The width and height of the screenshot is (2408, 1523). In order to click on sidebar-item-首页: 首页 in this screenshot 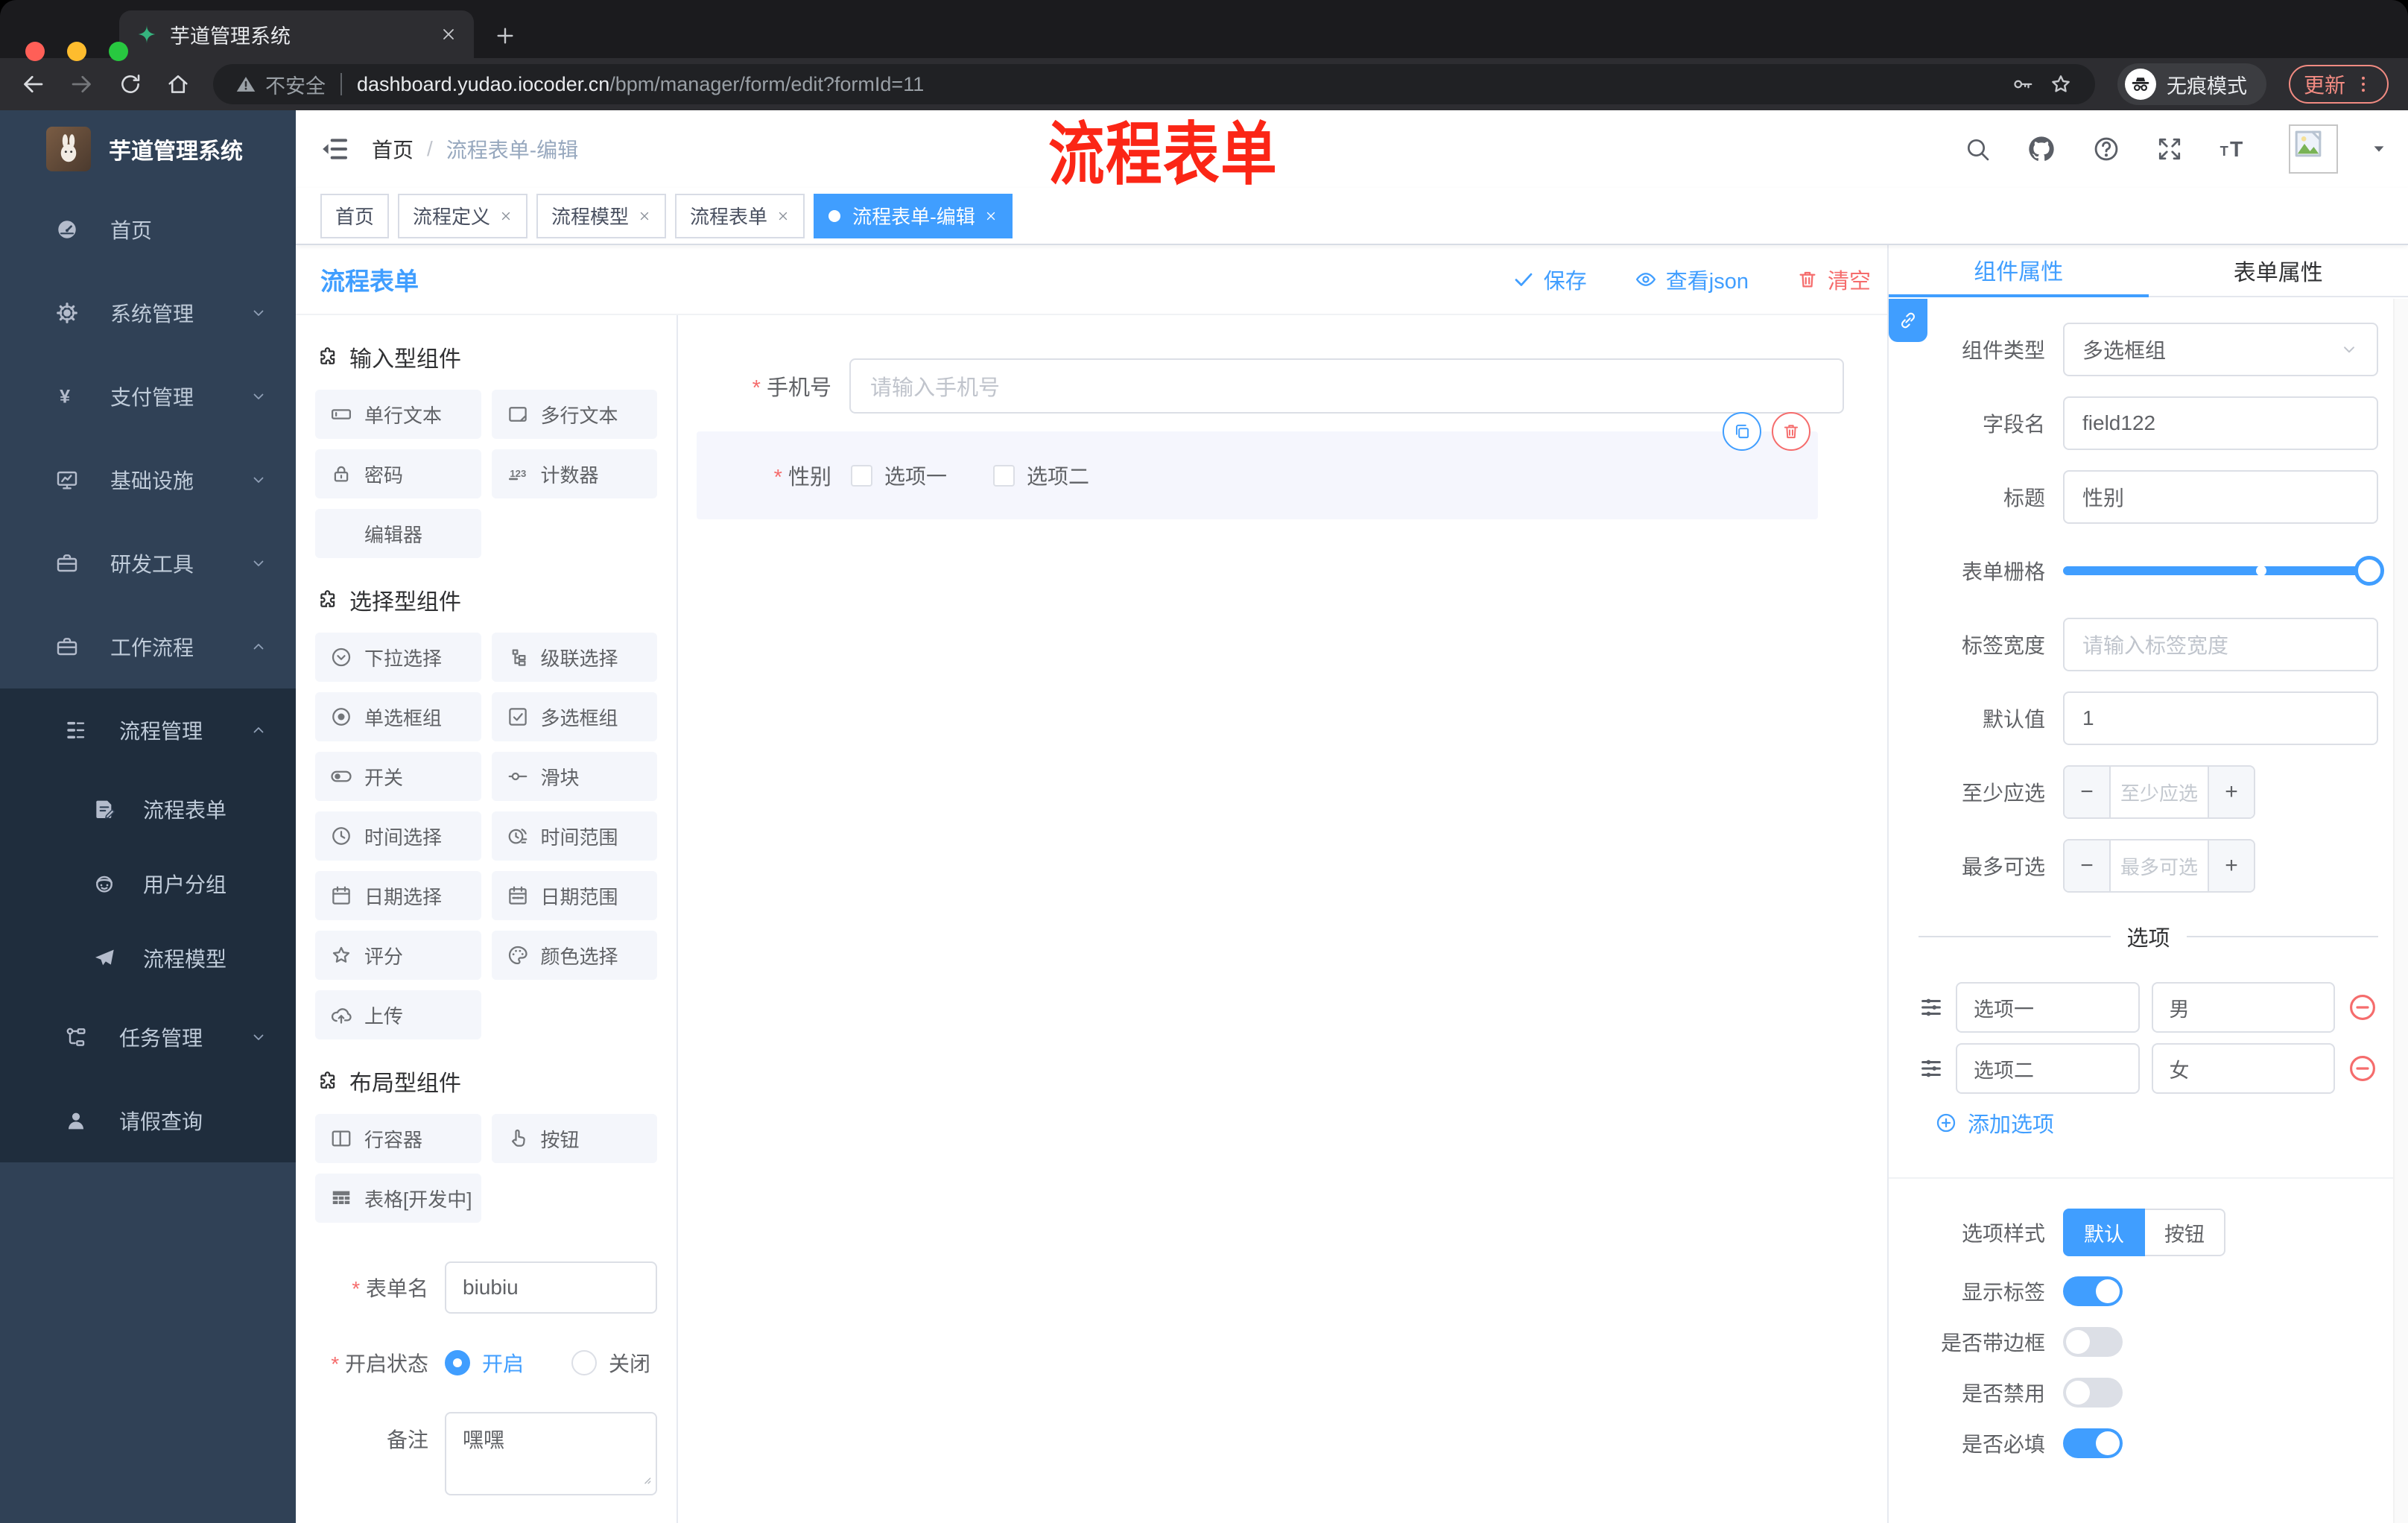, I will do `click(148, 230)`.